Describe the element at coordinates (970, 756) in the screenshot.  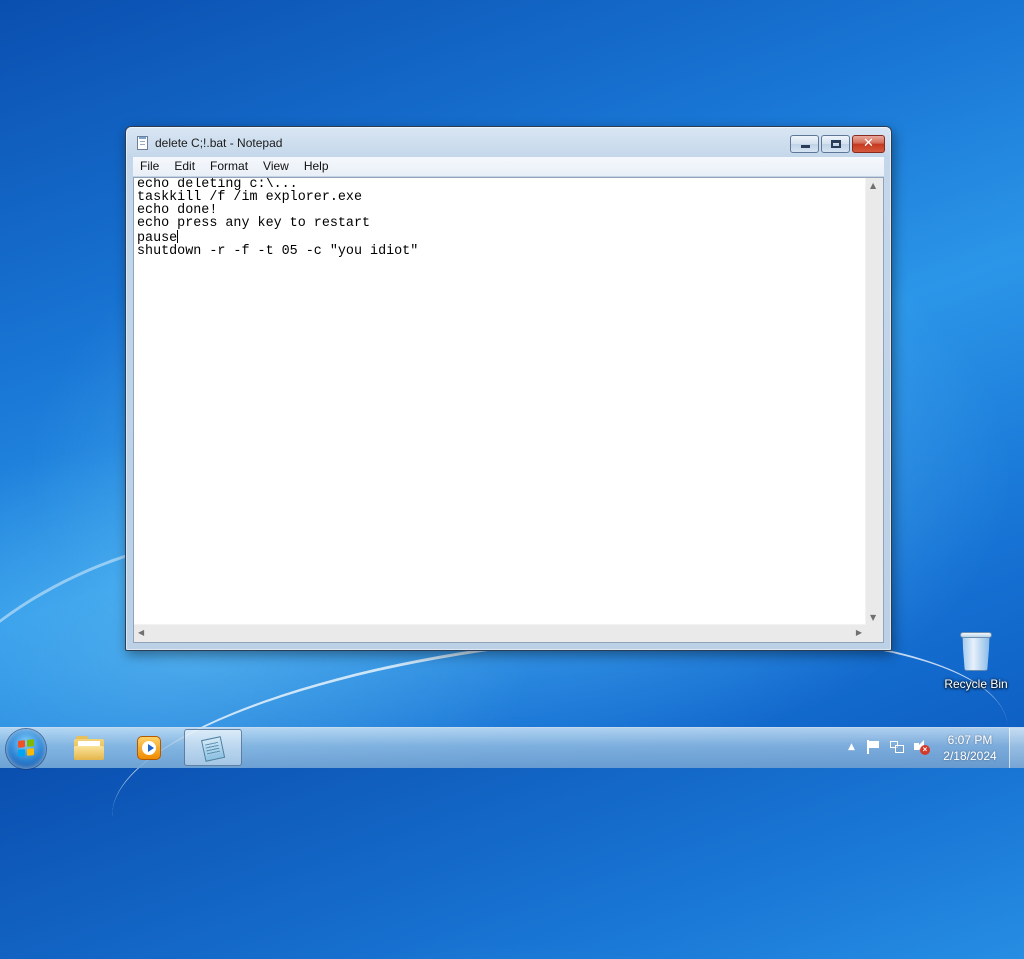
I see `clock-date: 2/18/2024` at that location.